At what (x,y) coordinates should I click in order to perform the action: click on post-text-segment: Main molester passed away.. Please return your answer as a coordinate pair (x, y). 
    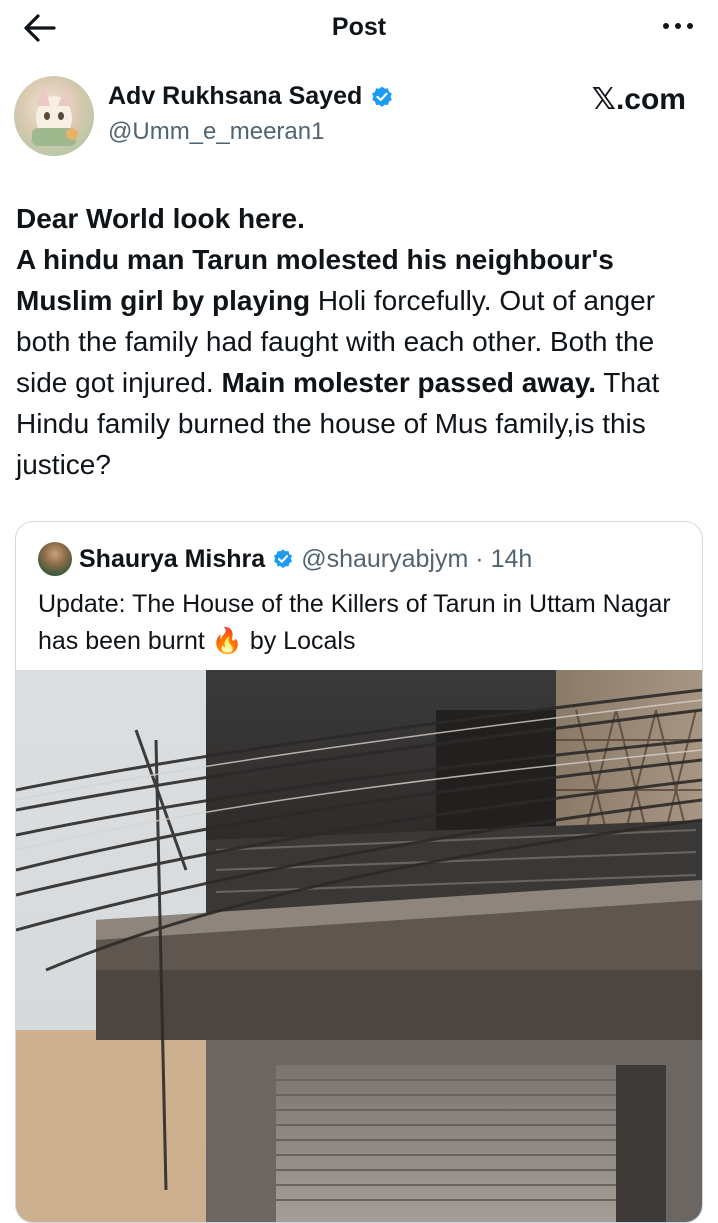
    Looking at the image, I should click on (408, 382).